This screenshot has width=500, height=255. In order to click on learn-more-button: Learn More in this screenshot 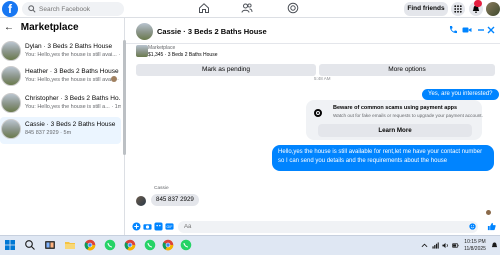, I will do `click(395, 130)`.